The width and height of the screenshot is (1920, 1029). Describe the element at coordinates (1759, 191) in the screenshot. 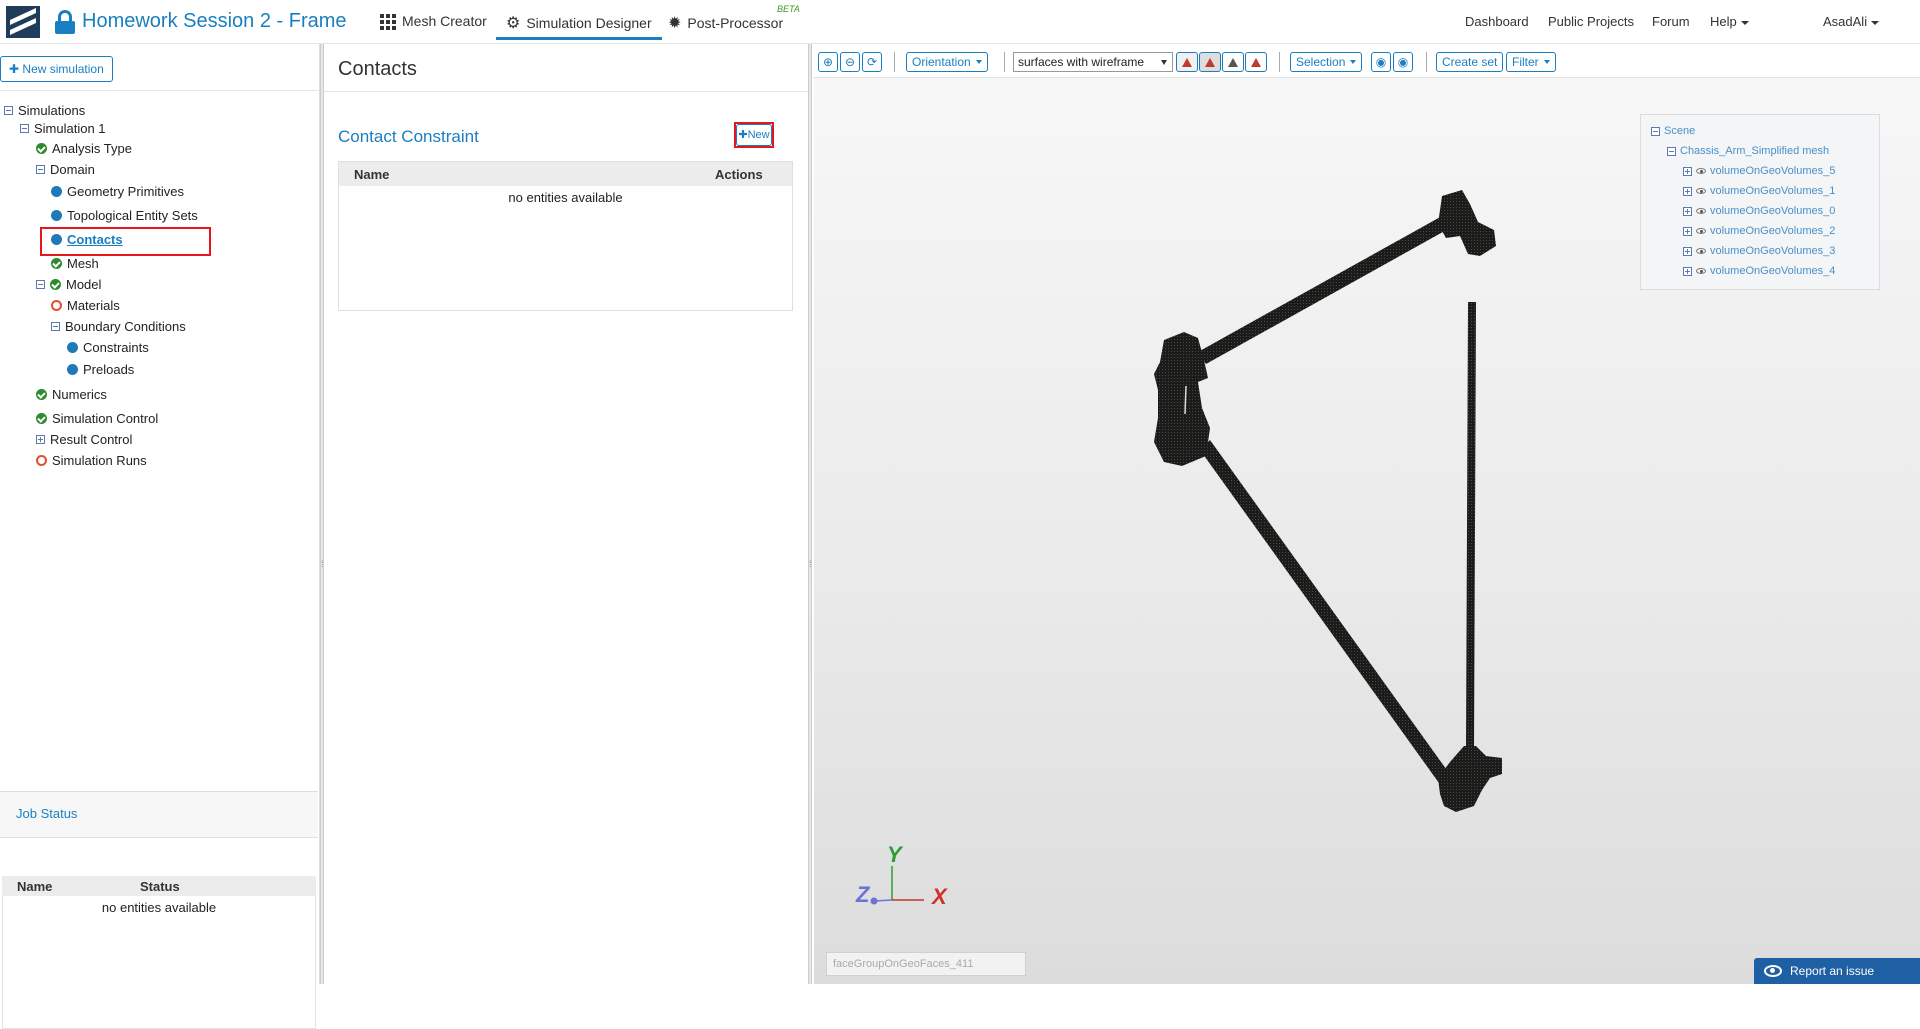

I see `scene-volume: volumeOnGeoVolumes_1` at that location.